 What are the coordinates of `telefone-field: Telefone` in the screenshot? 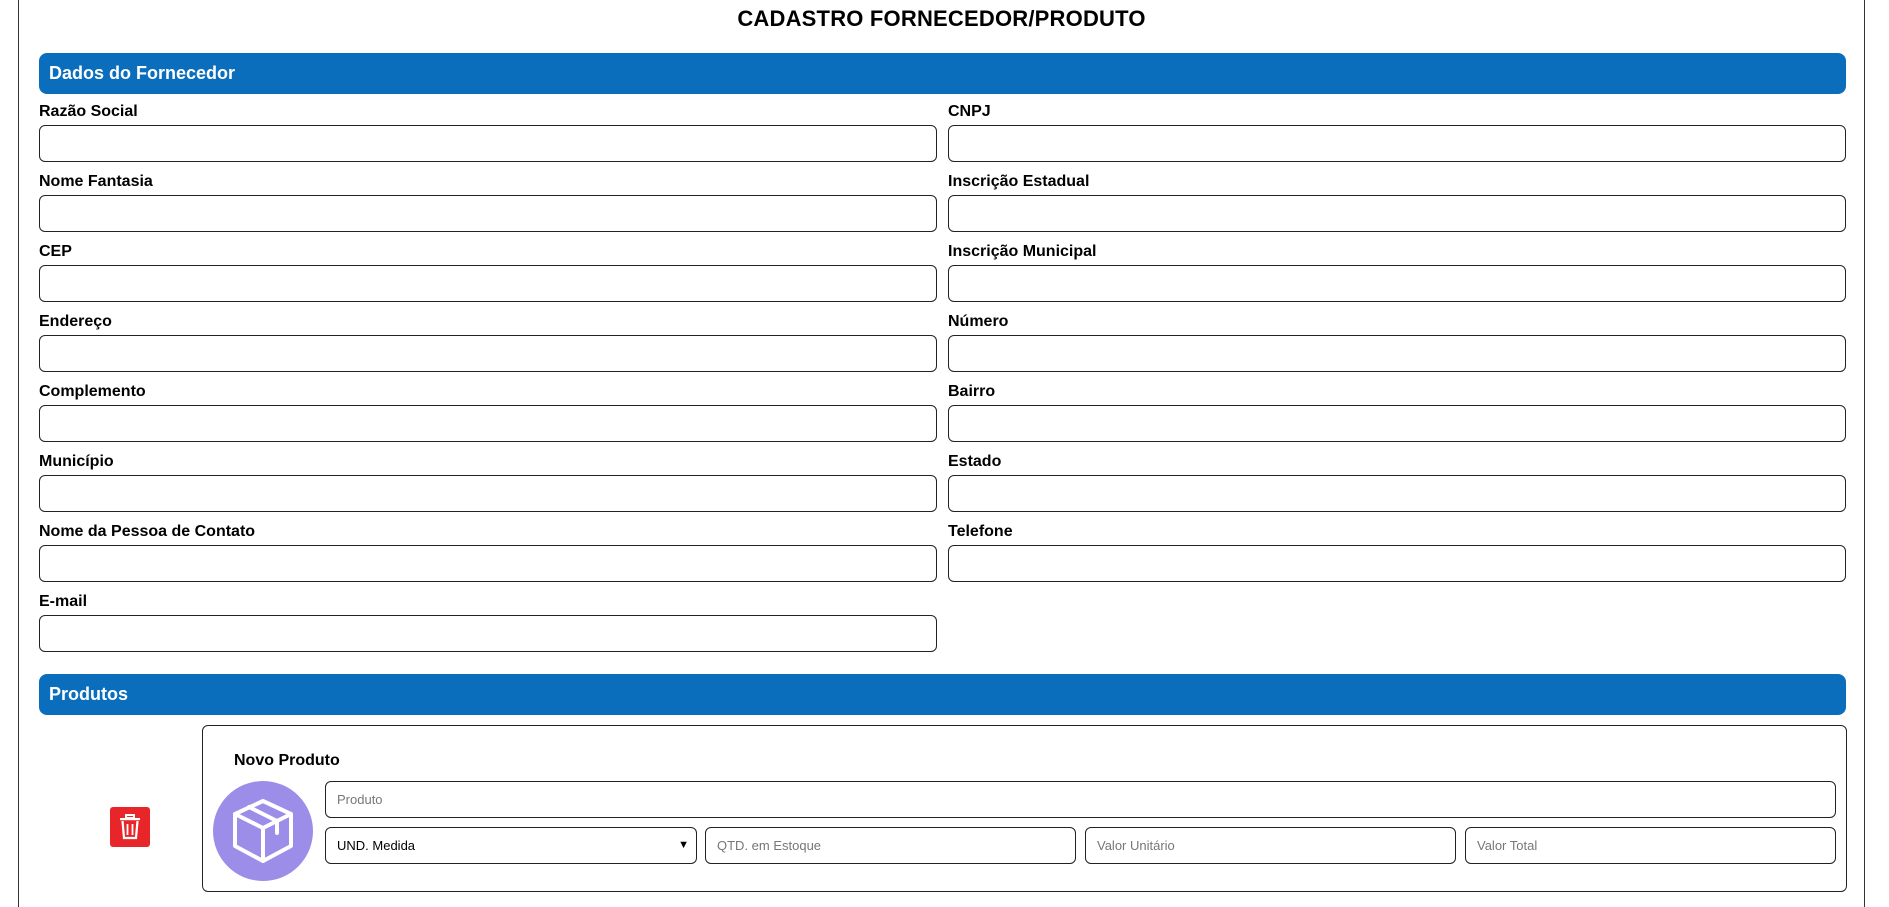 It's located at (1397, 552).